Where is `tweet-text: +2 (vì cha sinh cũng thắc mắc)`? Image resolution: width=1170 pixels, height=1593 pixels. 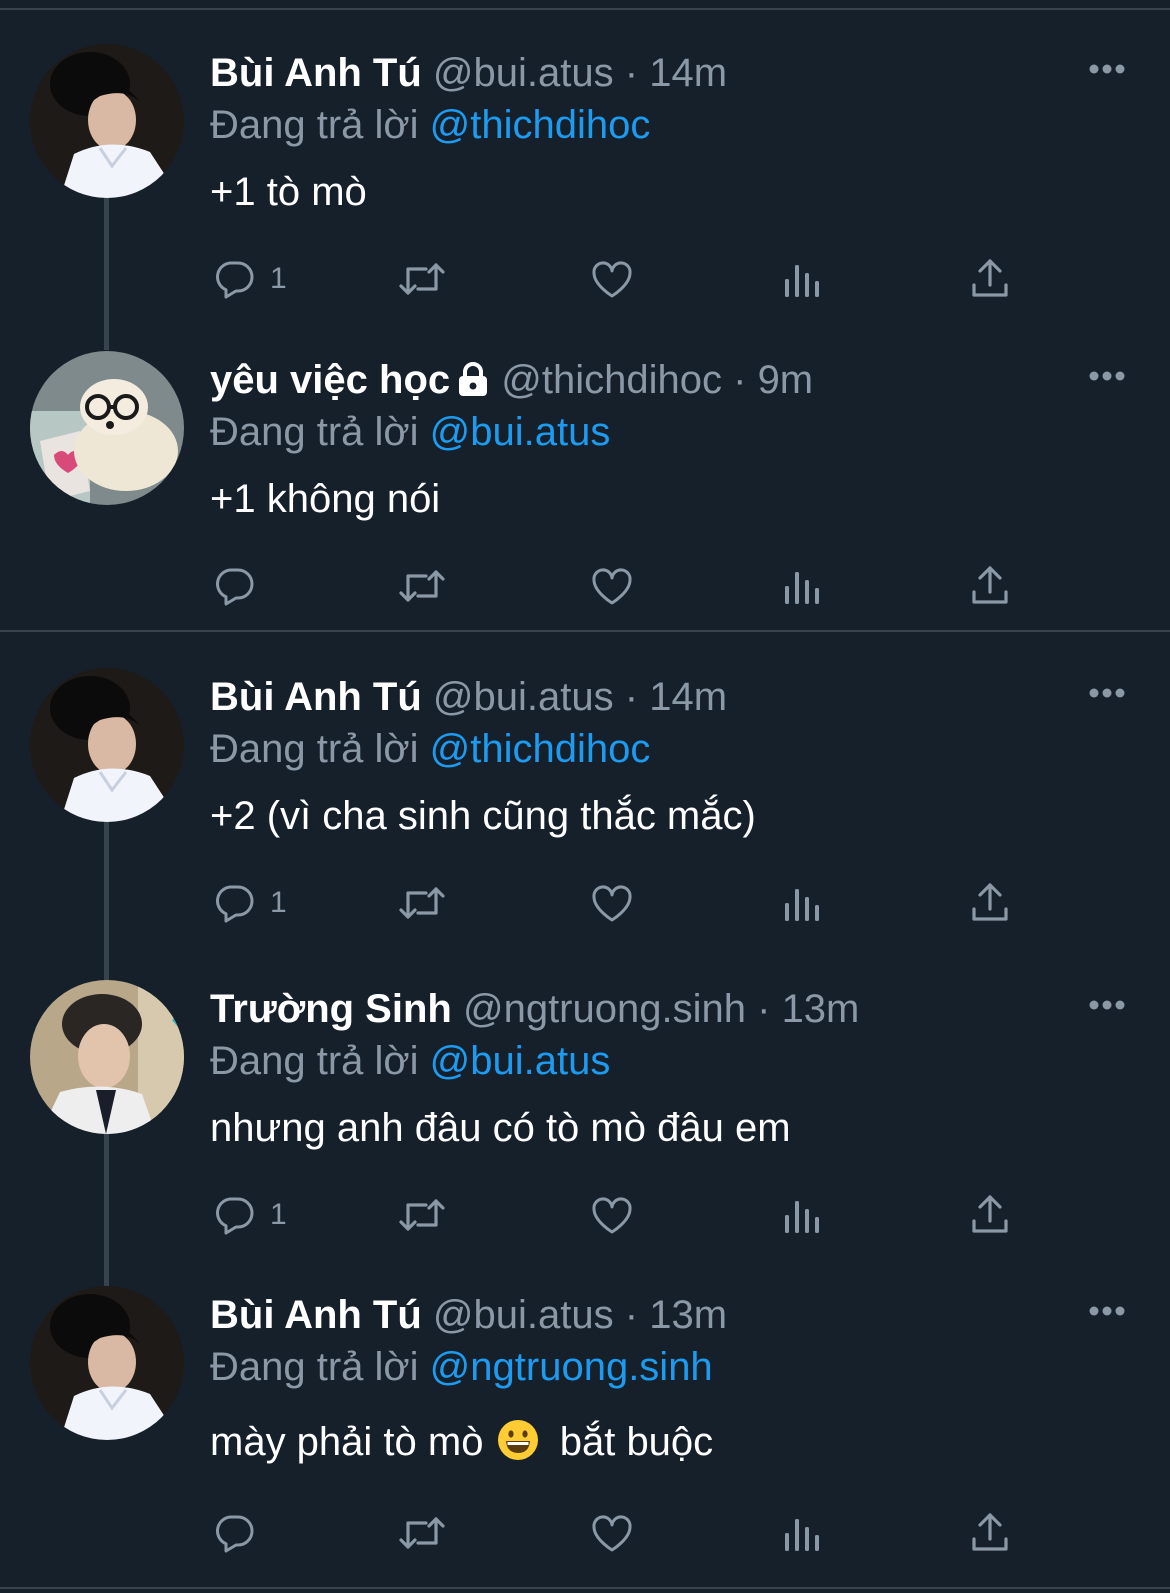
tweet-text: +2 (vì cha sinh cũng thắc mắc) is located at coordinates (483, 816).